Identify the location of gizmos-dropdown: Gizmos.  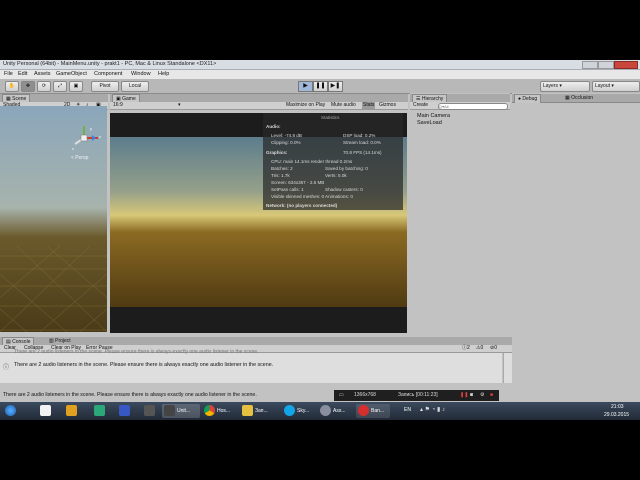
(387, 105).